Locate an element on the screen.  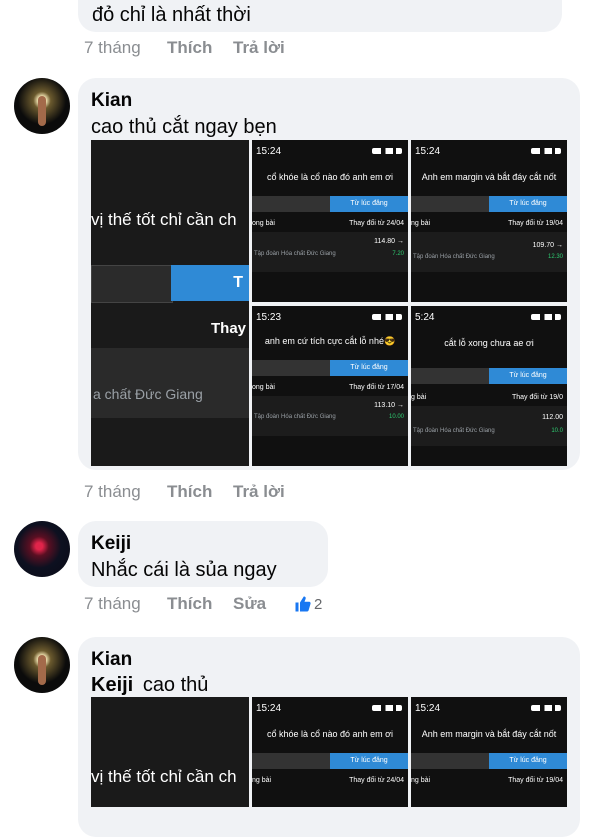
edit-button: Sửa is located at coordinates (249, 604).